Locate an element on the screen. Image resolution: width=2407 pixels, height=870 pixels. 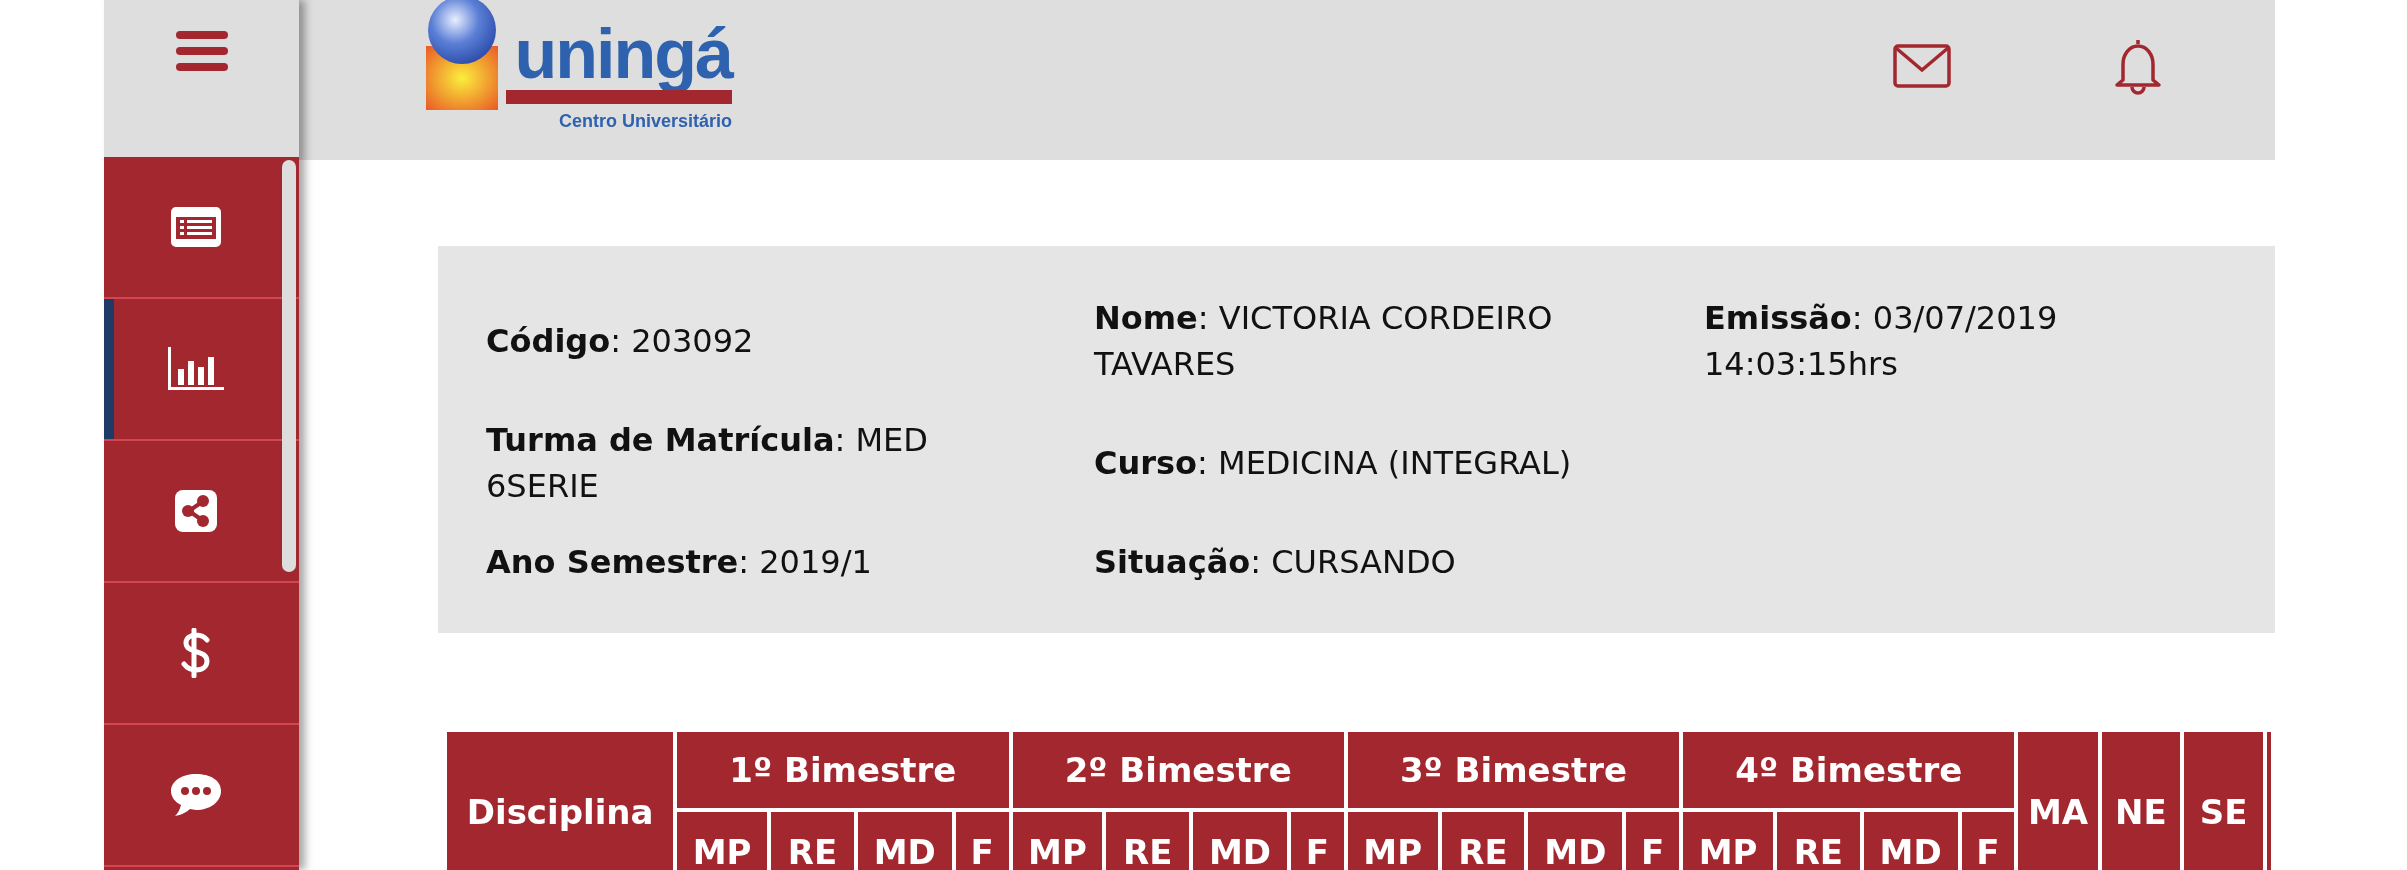
column-group-header: 1º Bimestre is located at coordinates (843, 770).